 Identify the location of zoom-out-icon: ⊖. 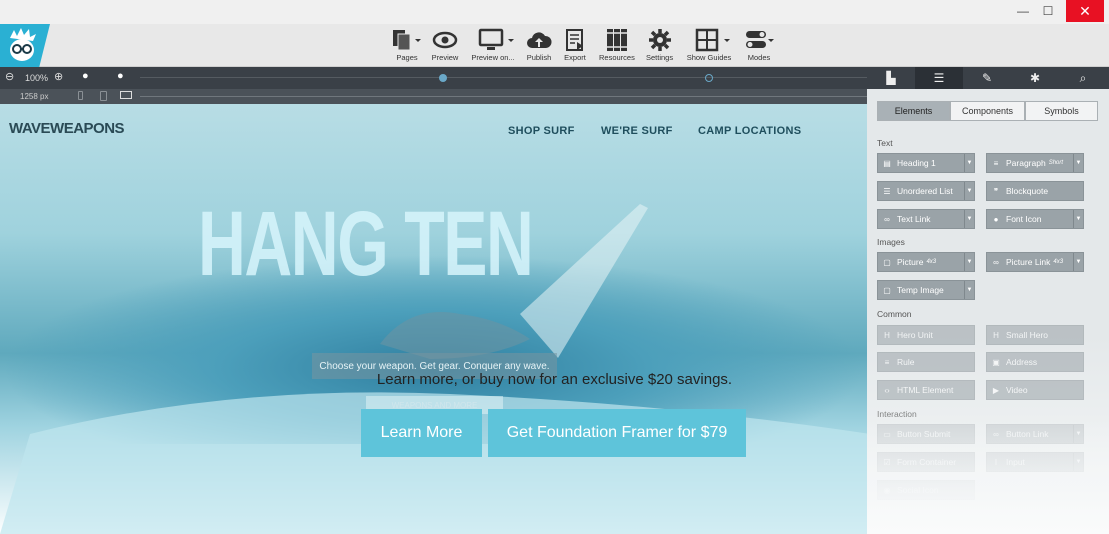
(9, 76).